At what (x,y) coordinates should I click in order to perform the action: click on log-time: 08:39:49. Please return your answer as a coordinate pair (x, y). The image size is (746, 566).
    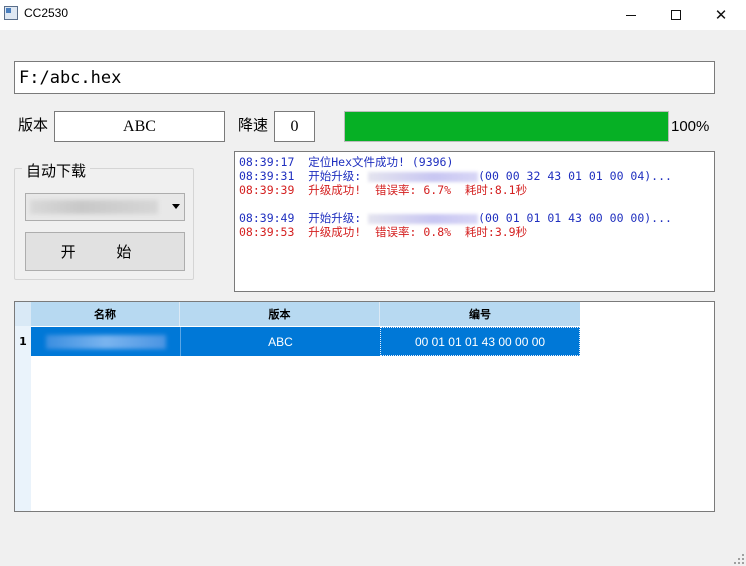
    Looking at the image, I should click on (267, 218).